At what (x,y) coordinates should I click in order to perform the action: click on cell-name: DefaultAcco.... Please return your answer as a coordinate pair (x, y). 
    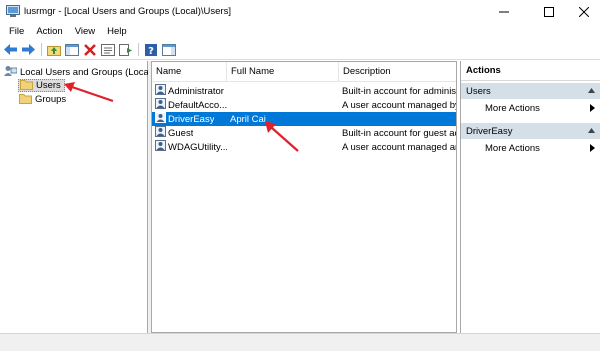
    Looking at the image, I should click on (189, 105).